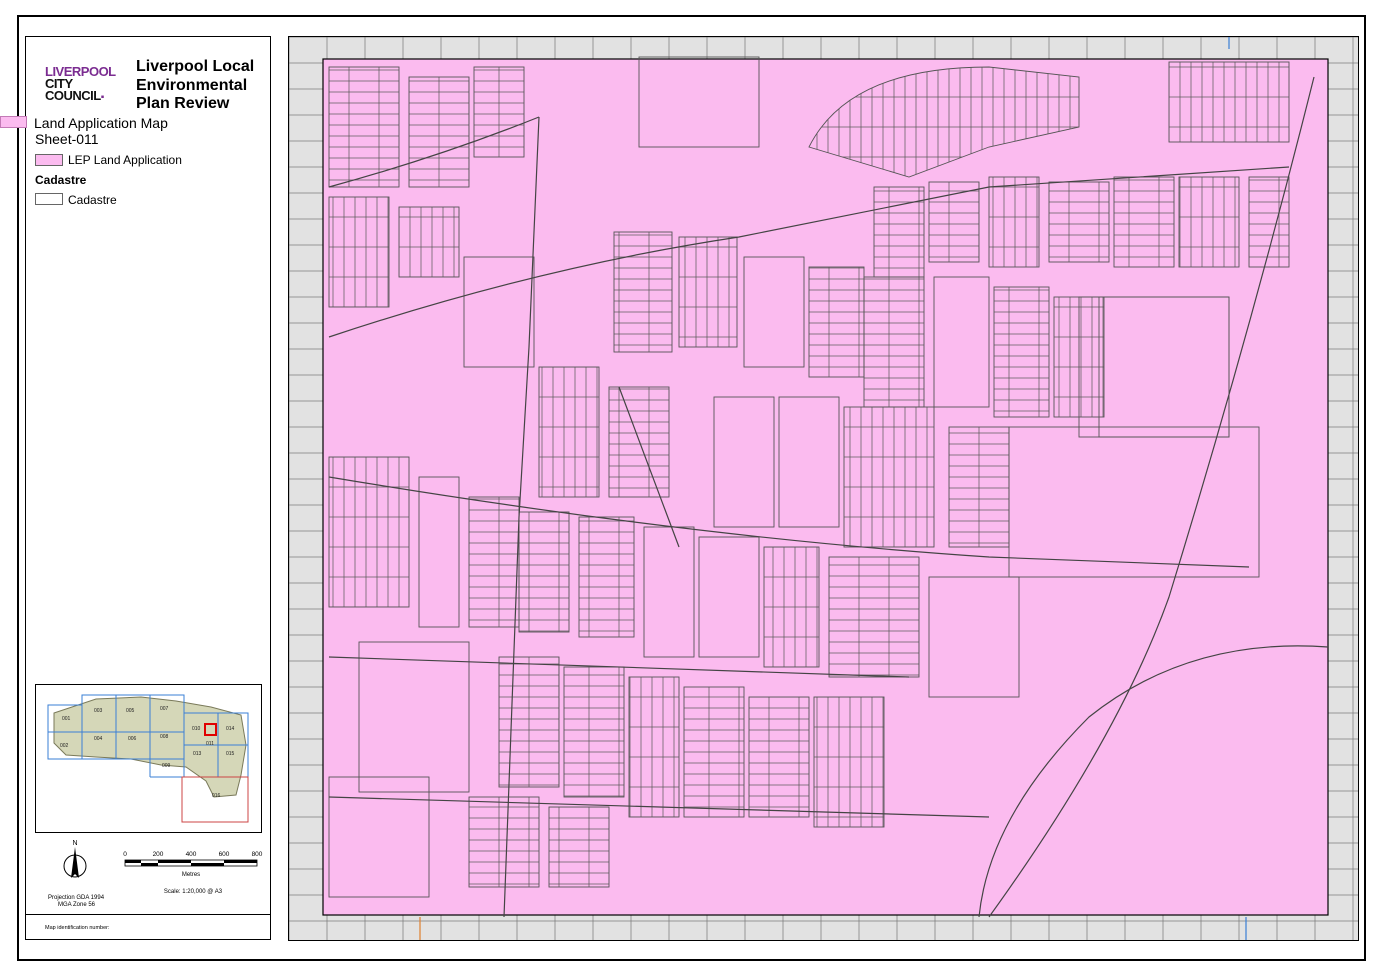 The image size is (1382, 977). What do you see at coordinates (125, 854) in the screenshot?
I see `scale-tick-label: 0` at bounding box center [125, 854].